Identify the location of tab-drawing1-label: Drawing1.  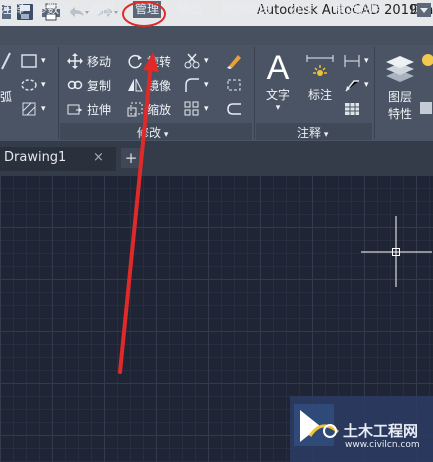
(35, 157).